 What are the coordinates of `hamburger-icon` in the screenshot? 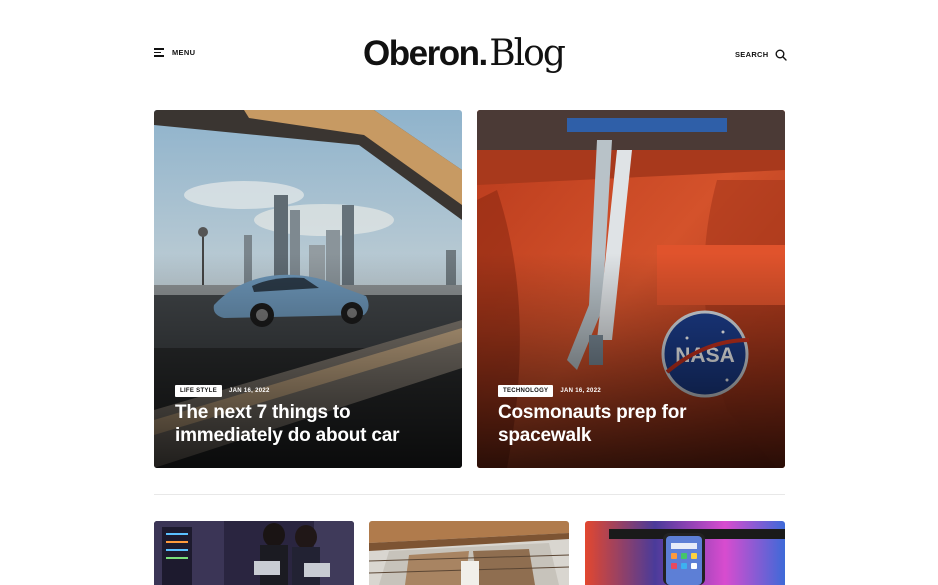 It's located at (159, 52).